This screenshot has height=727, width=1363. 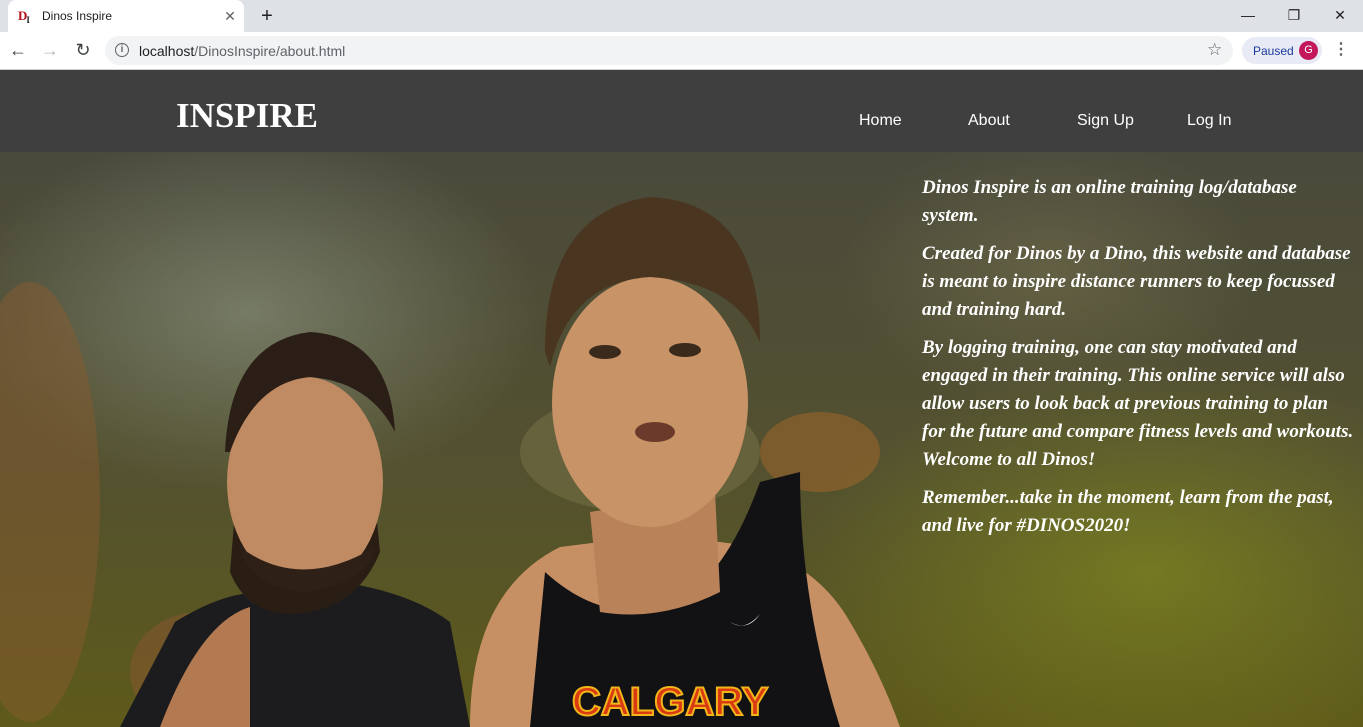 I want to click on nav-link-sign-up: Sign Up, so click(x=1105, y=121).